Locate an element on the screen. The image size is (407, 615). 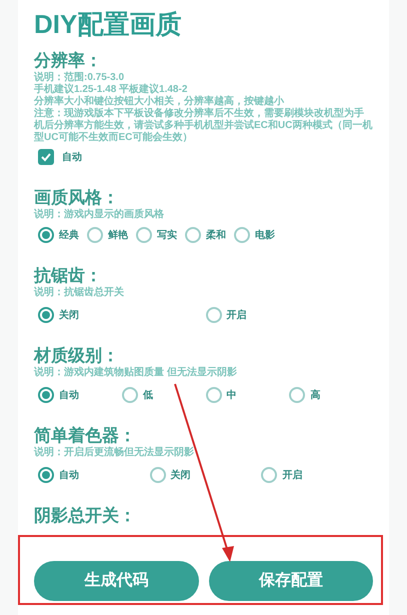
option-label: 电影 is located at coordinates (265, 235).